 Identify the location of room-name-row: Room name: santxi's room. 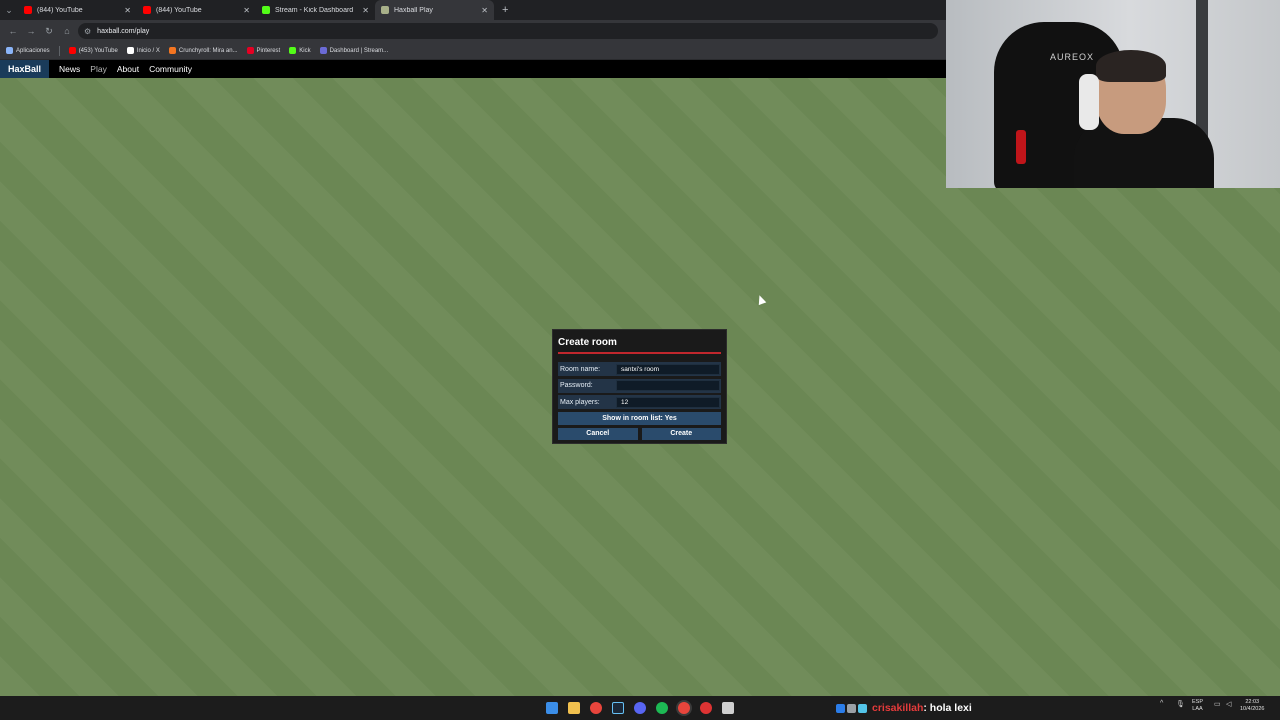
(639, 369).